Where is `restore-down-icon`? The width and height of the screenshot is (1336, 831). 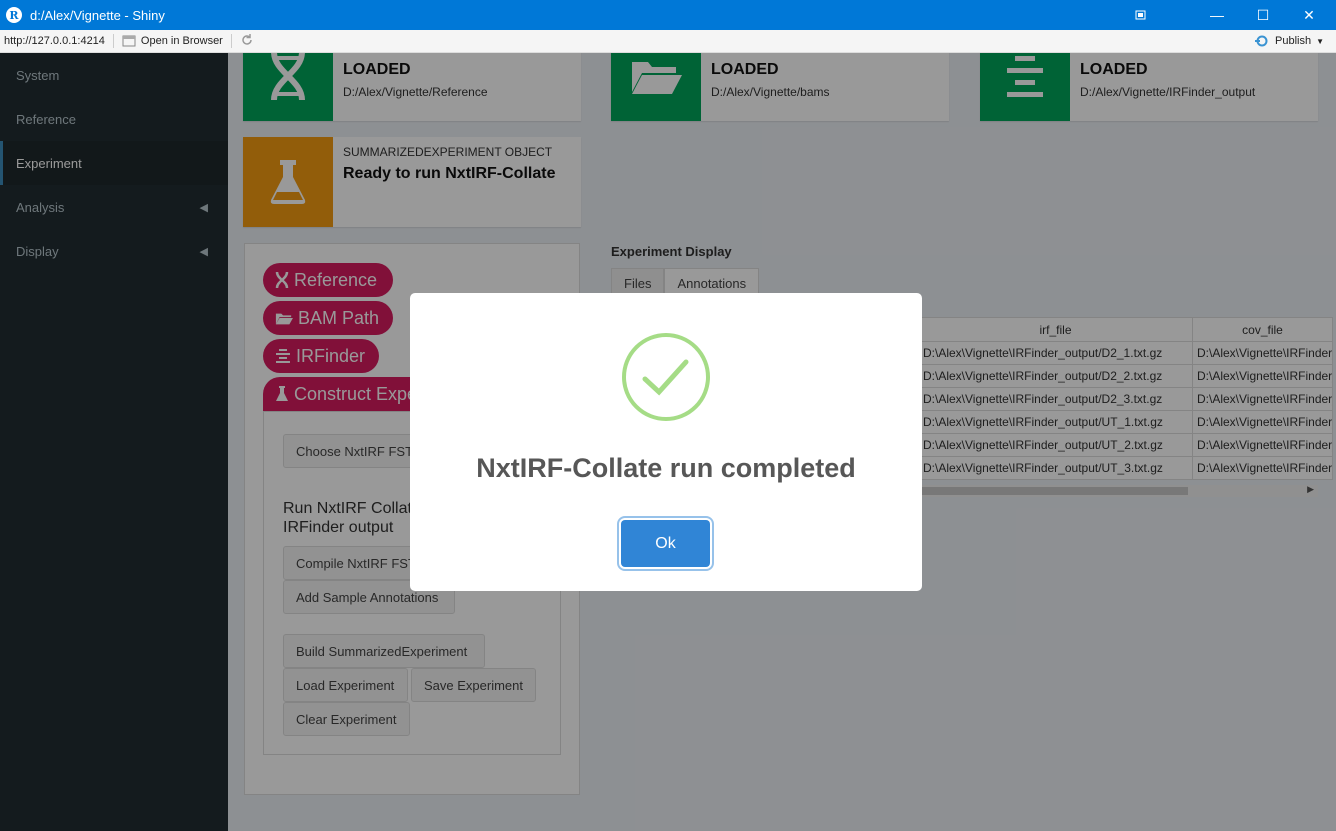
restore-down-icon is located at coordinates (1141, 15).